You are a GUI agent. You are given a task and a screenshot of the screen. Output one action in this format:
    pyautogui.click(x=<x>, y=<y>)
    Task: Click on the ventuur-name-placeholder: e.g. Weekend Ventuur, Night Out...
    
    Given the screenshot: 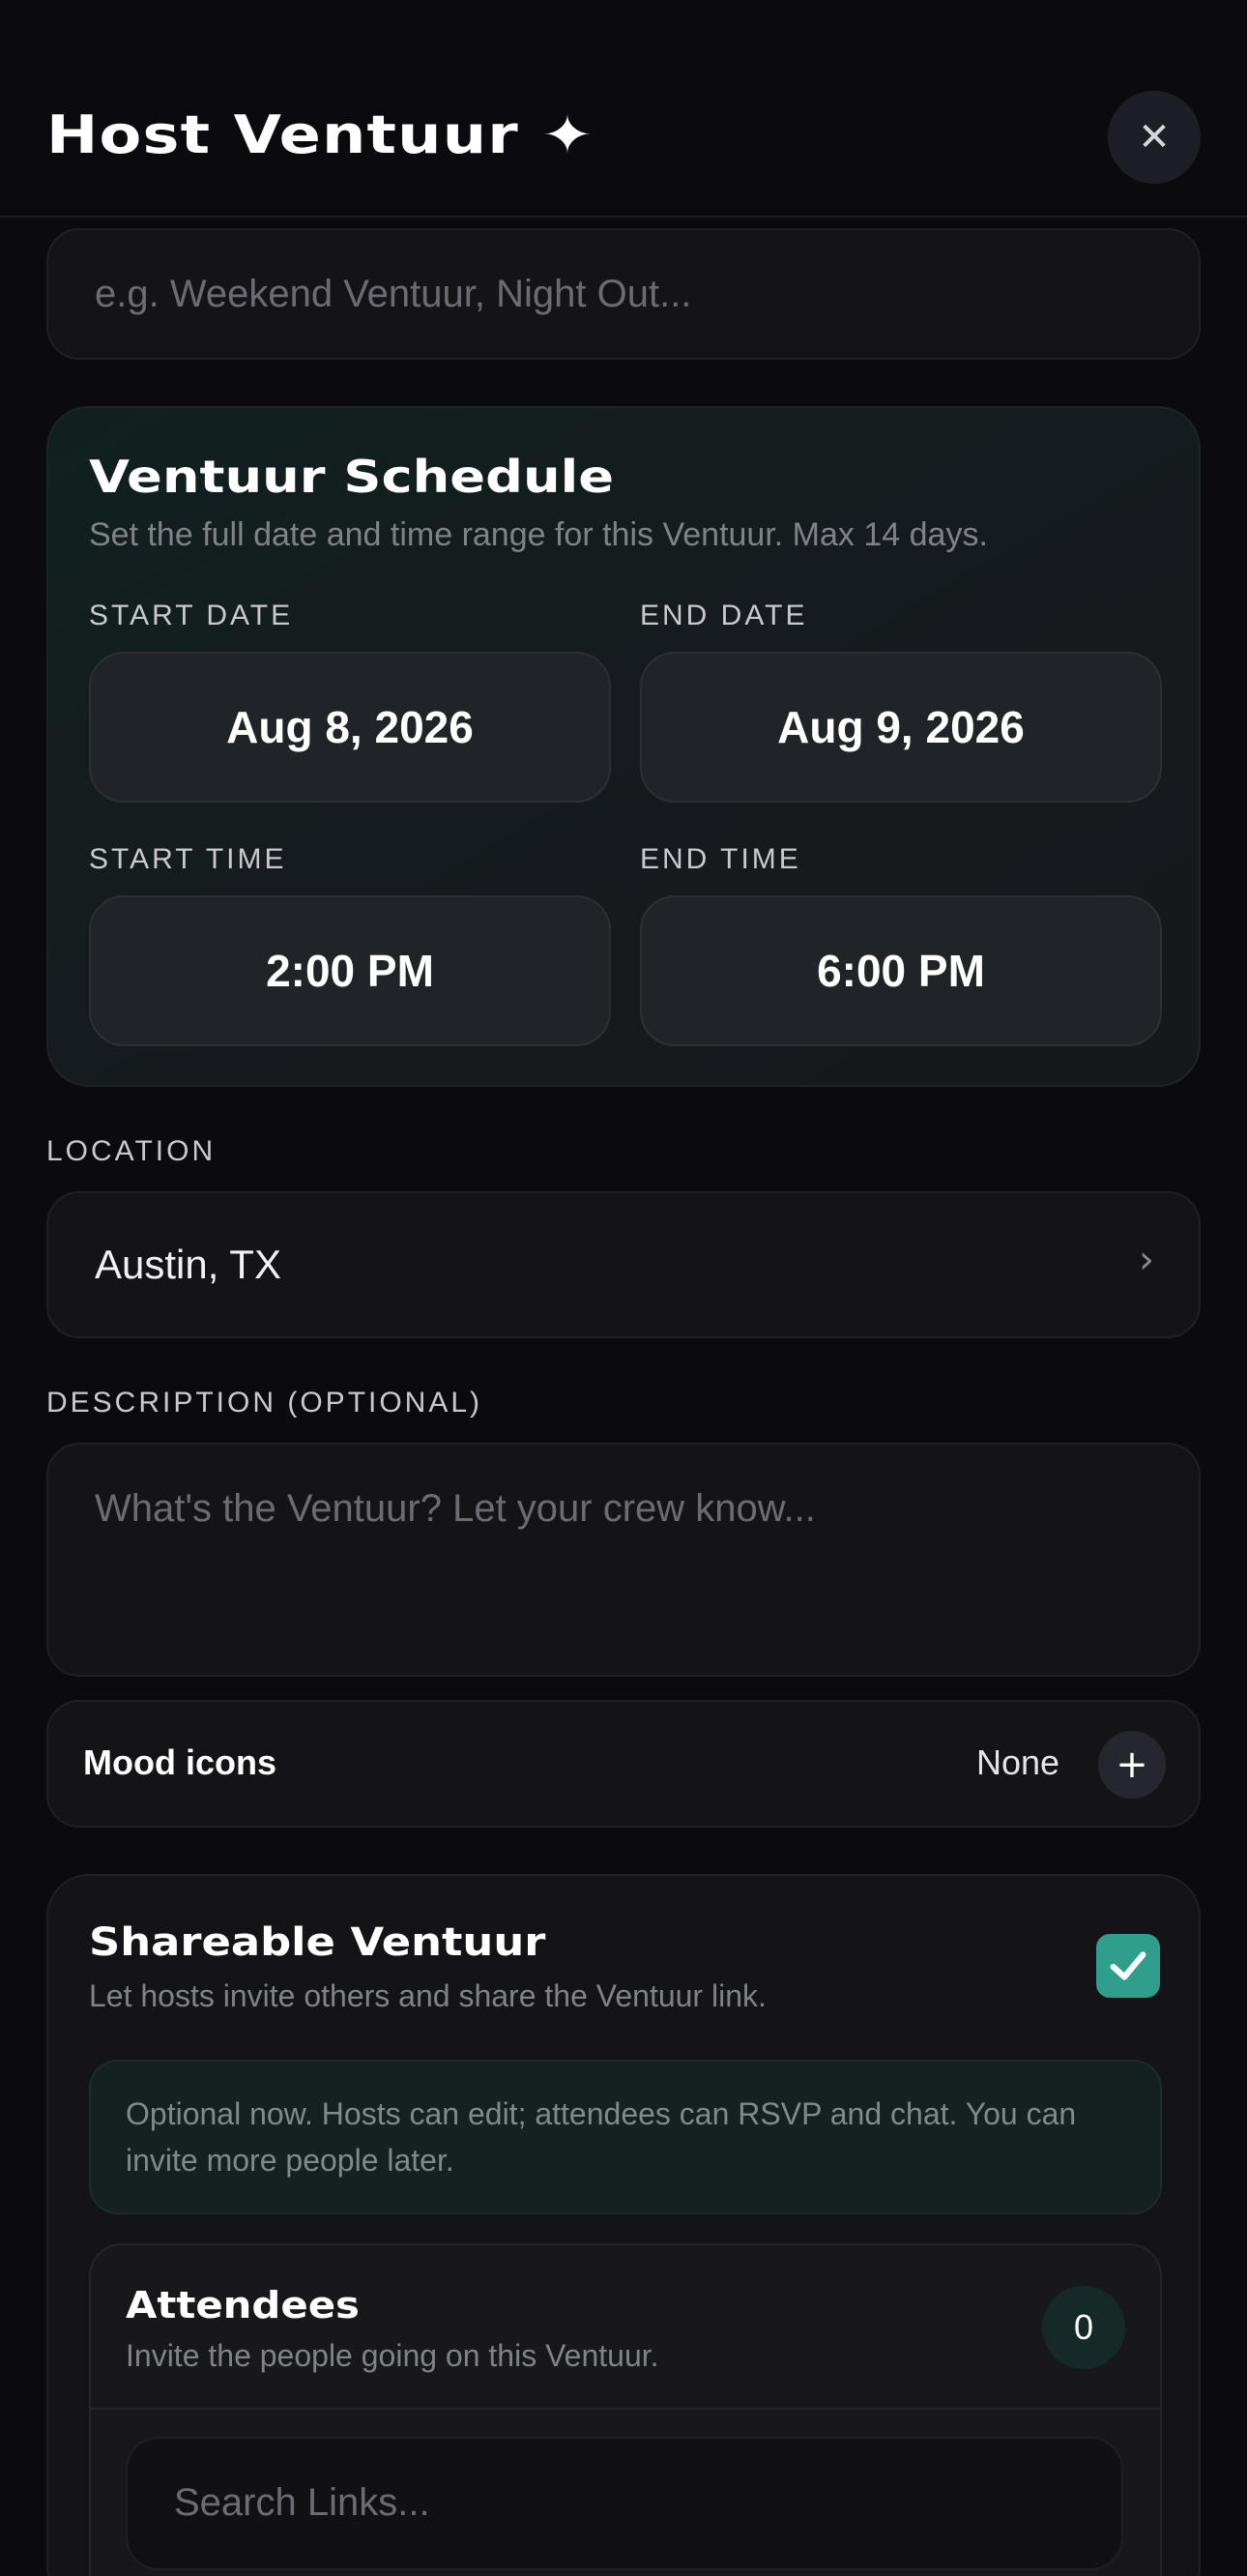 What is the action you would take?
    pyautogui.click(x=393, y=294)
    